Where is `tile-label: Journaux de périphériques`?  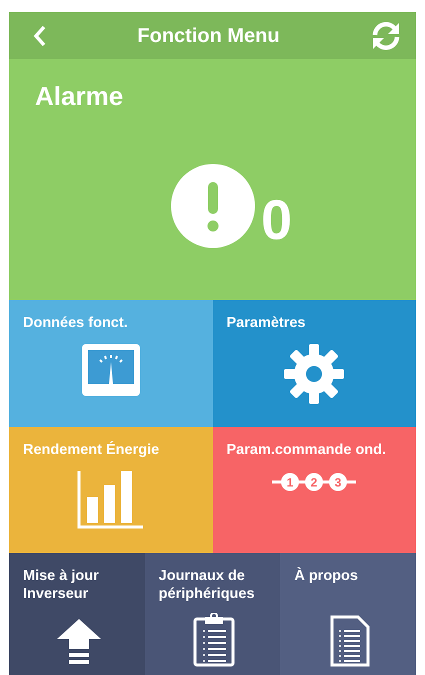
tile-label: Journaux de périphériques is located at coordinates (207, 585).